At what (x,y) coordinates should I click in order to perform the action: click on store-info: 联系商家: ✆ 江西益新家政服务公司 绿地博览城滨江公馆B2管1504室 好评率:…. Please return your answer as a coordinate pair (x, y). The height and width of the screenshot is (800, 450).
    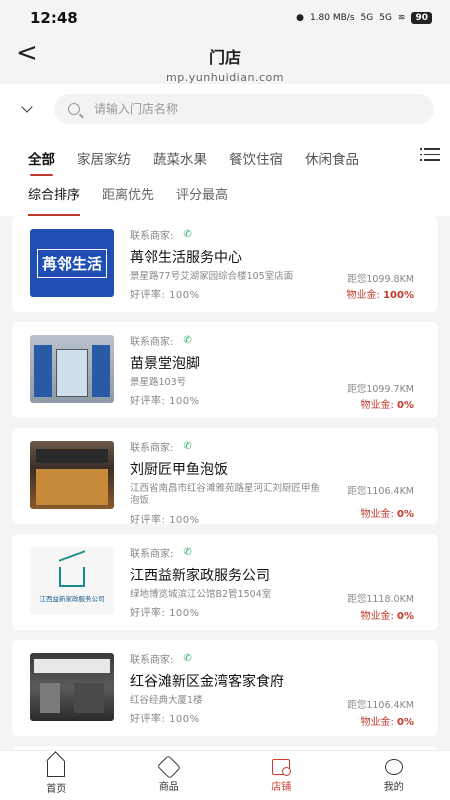
    Looking at the image, I should click on (279, 582).